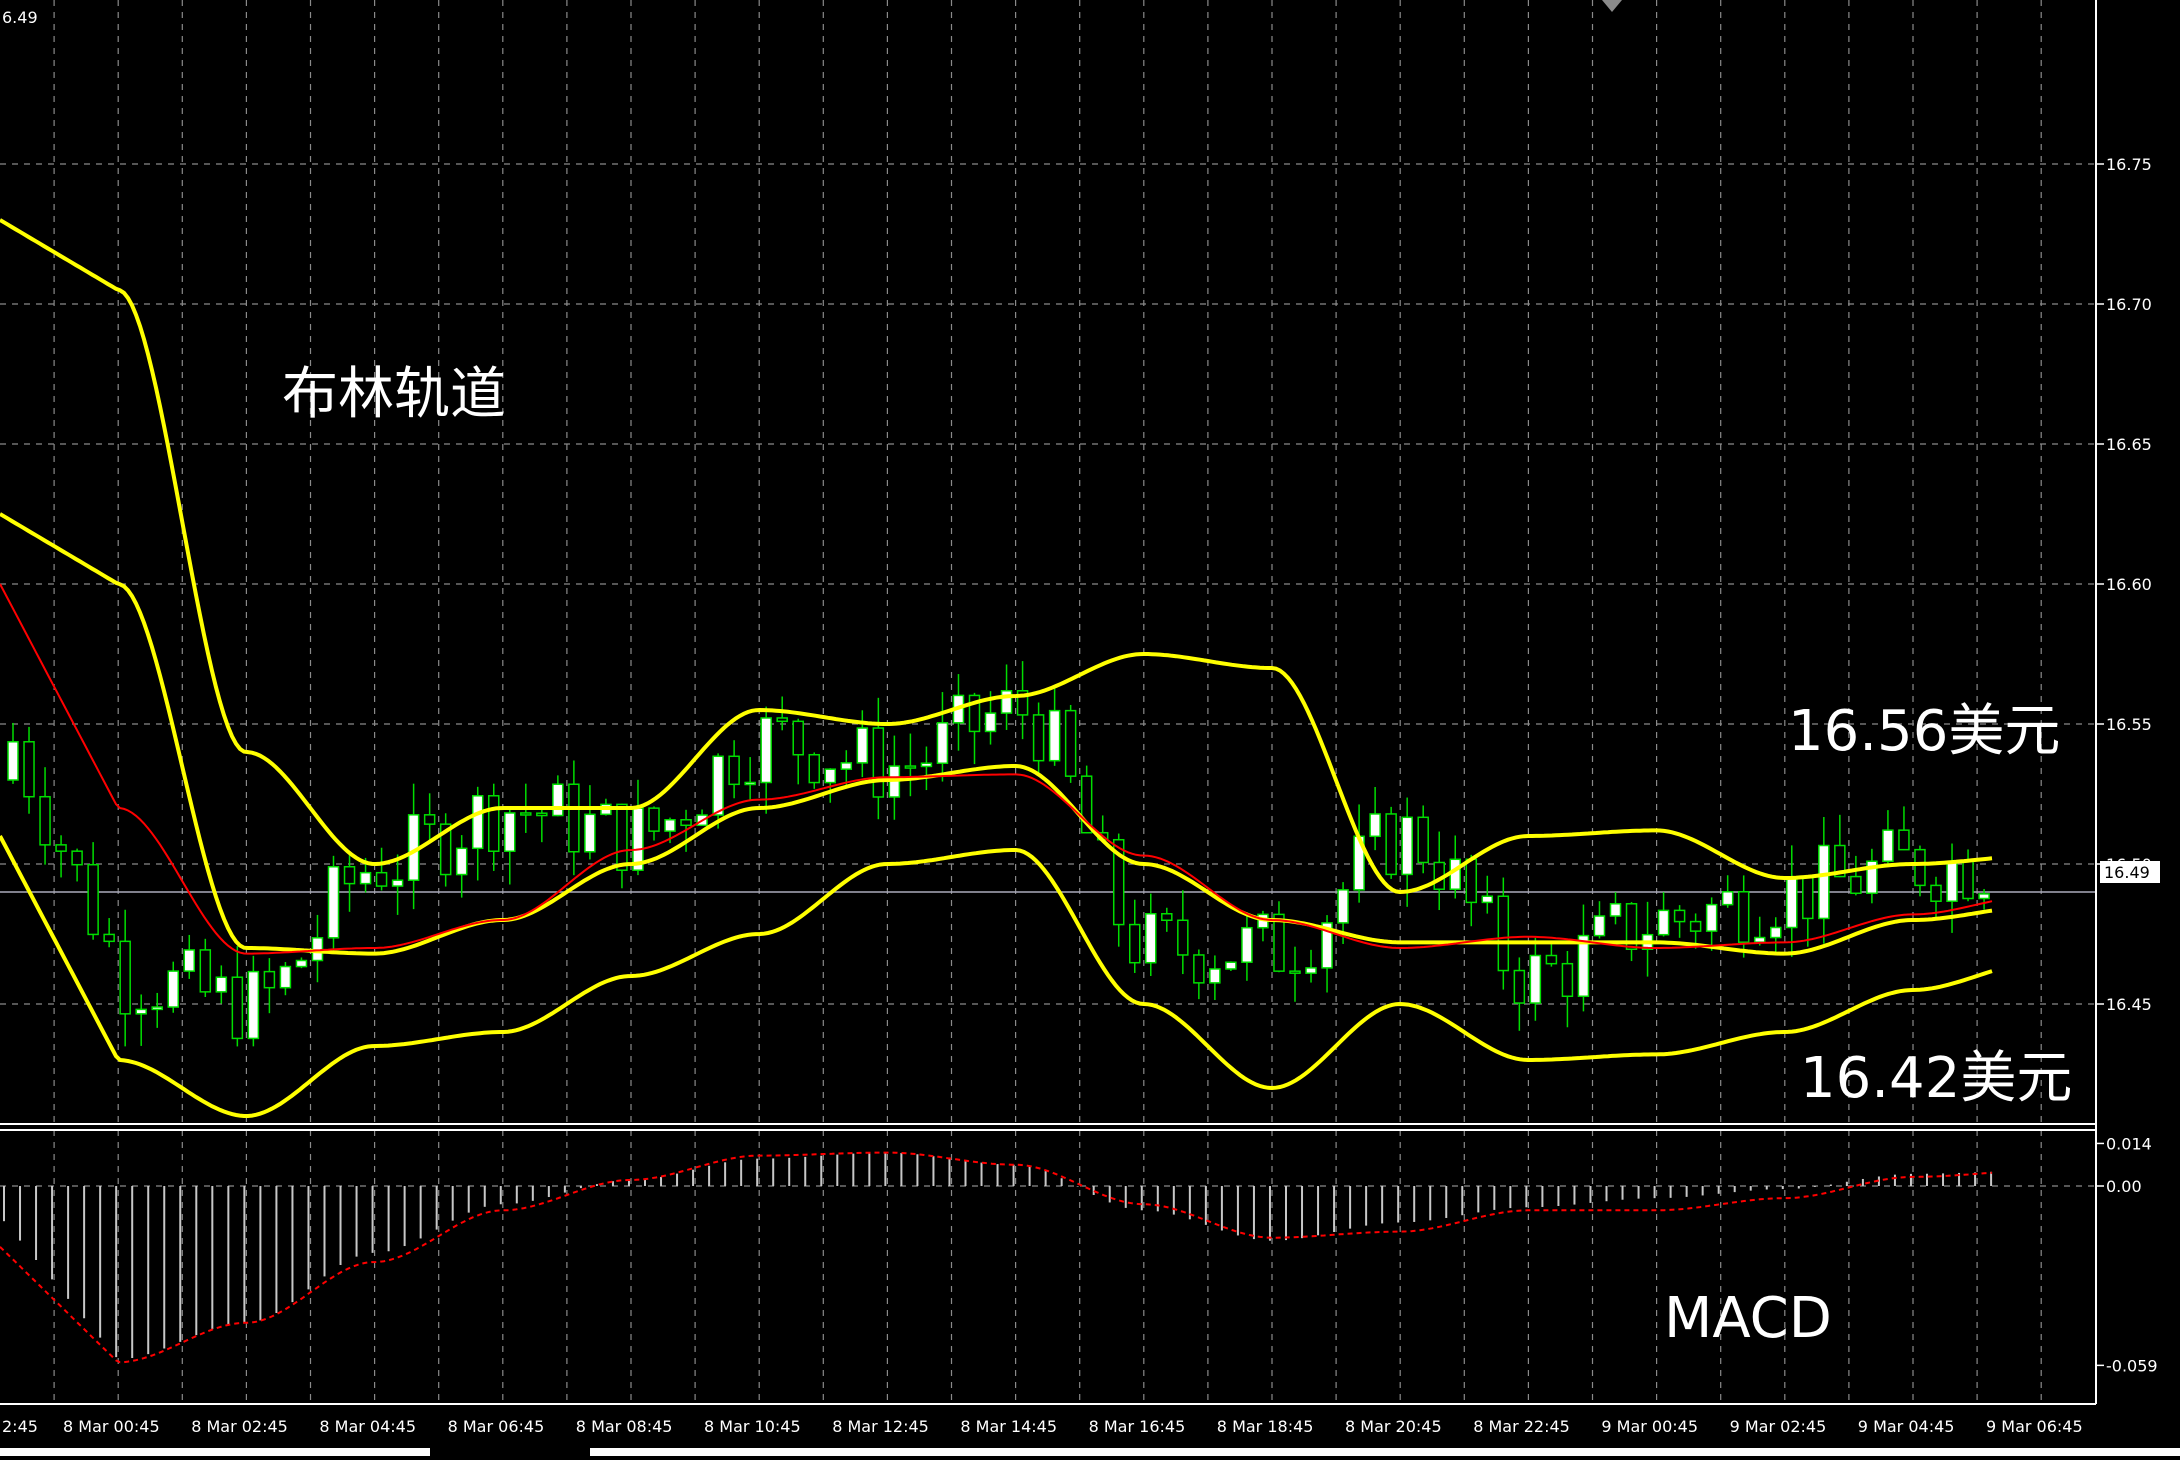 The height and width of the screenshot is (1460, 2180). Describe the element at coordinates (20, 17) in the screenshot. I see `price-readout: 6.49` at that location.